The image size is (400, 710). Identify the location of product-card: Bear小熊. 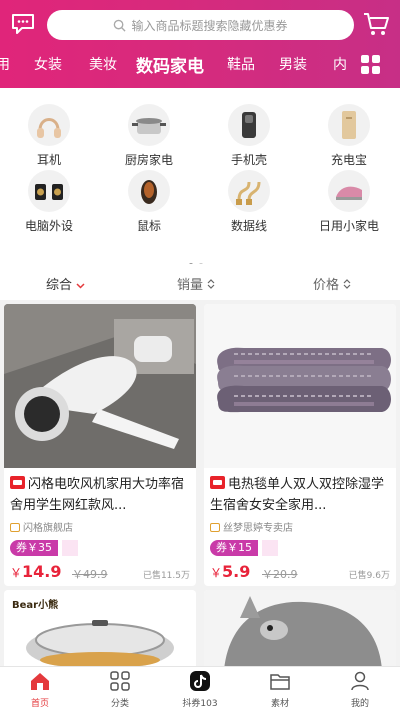
(100, 630).